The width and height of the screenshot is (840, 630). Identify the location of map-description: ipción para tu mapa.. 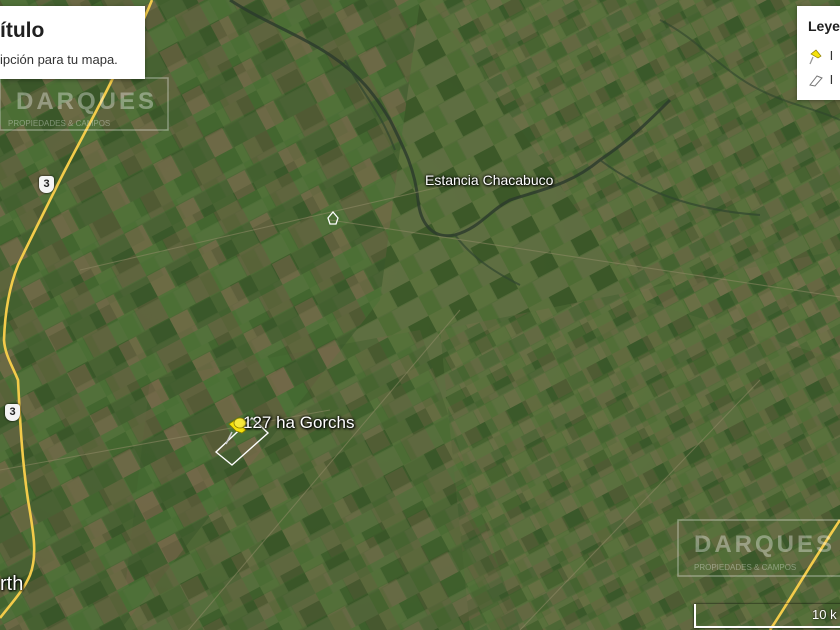
(59, 59).